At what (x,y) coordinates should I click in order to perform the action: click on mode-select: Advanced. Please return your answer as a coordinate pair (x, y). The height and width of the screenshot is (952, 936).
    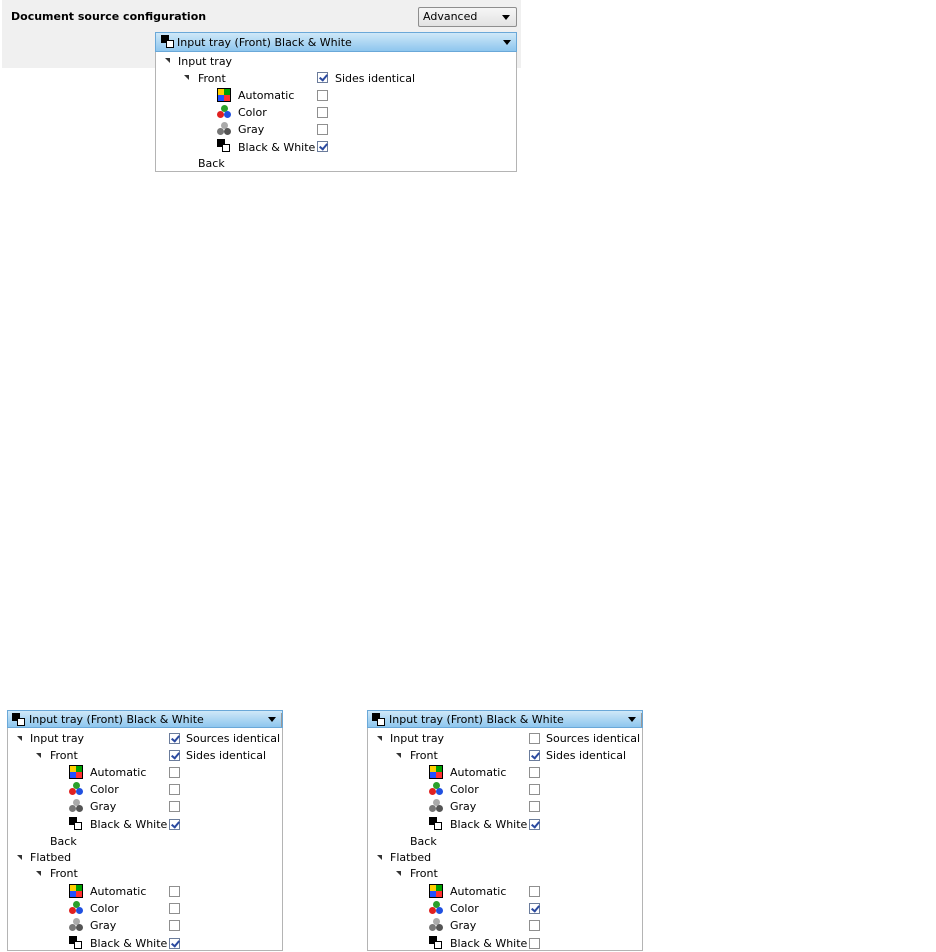
    Looking at the image, I should click on (467, 17).